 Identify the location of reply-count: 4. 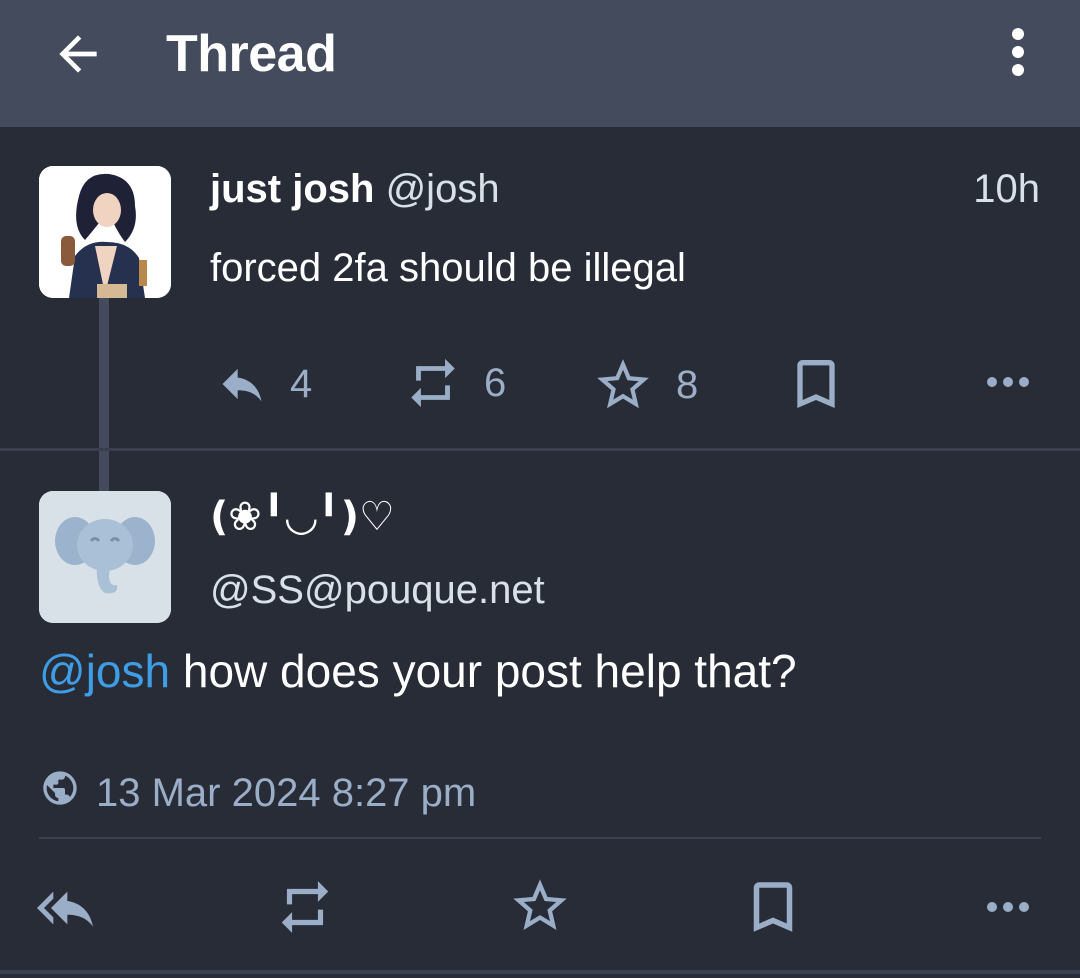
(301, 383).